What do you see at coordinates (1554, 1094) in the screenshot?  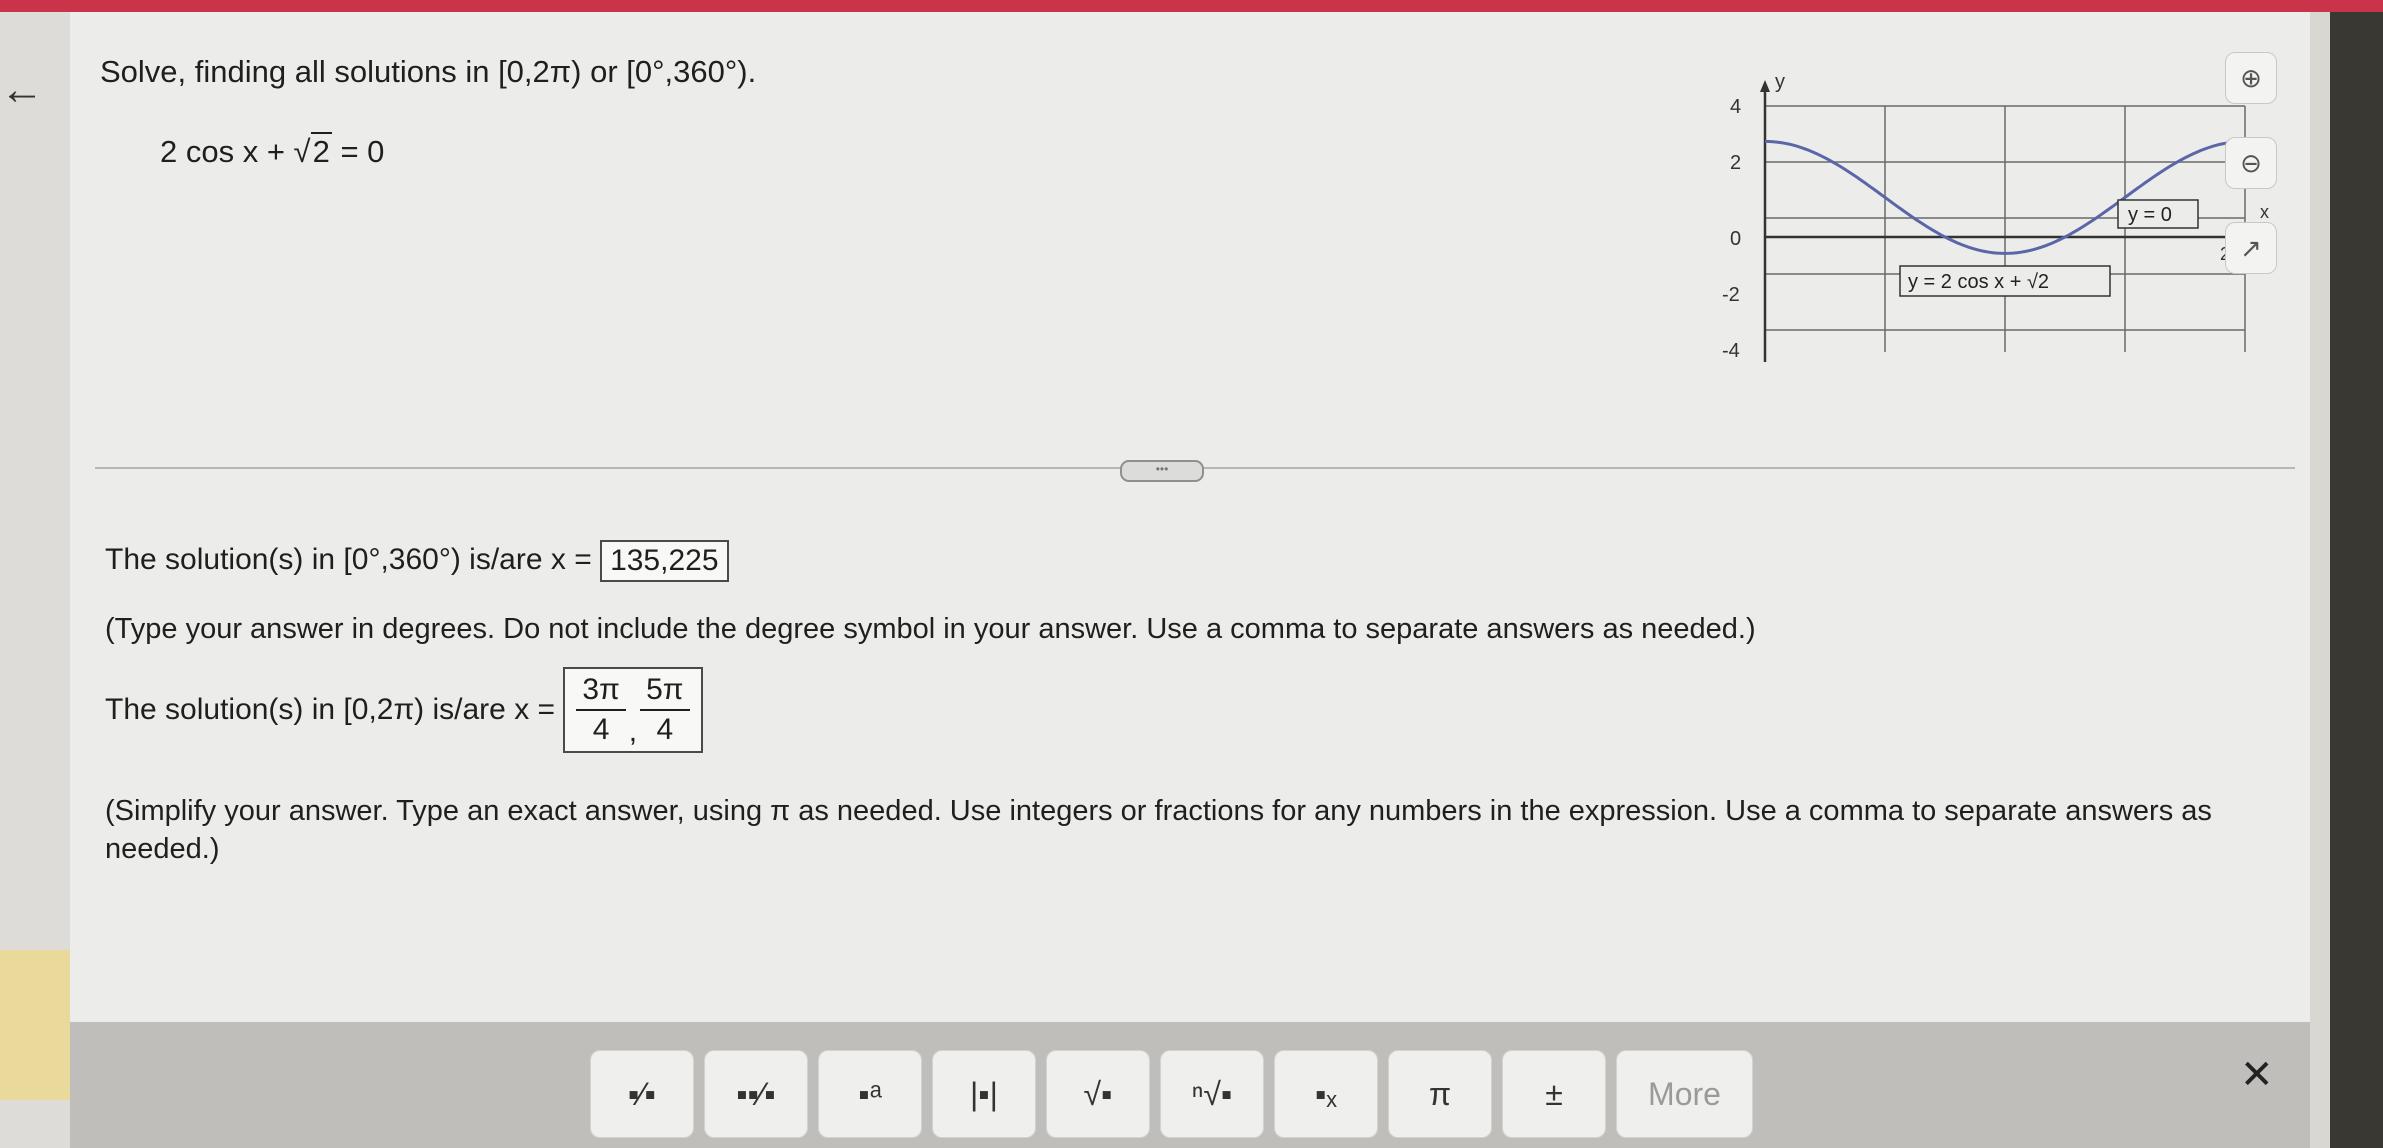 I see `plus-minus-button: ±` at bounding box center [1554, 1094].